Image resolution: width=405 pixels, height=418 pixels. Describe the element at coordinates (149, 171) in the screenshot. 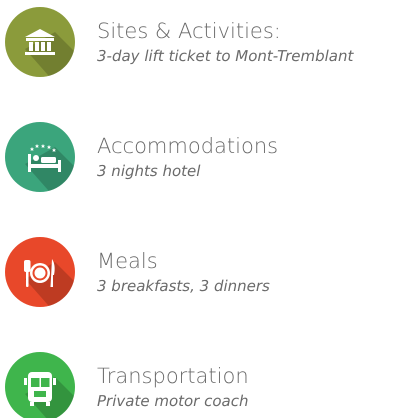

I see `item-description: 3 nights hotel` at that location.